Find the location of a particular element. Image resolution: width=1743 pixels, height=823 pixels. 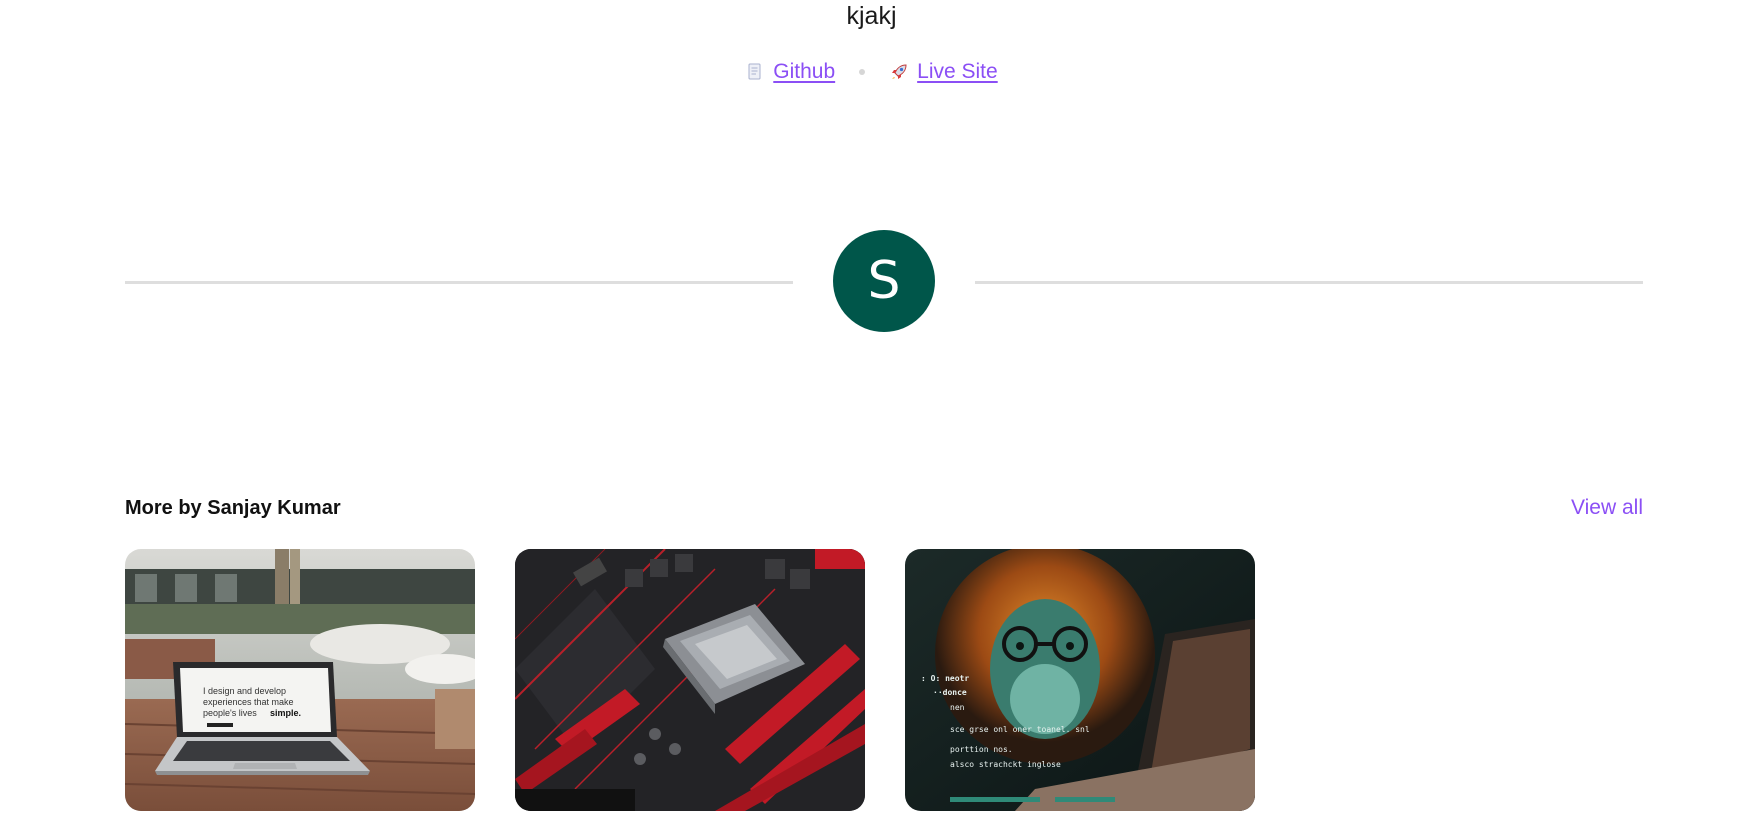

author-divider: S is located at coordinates (884, 282).